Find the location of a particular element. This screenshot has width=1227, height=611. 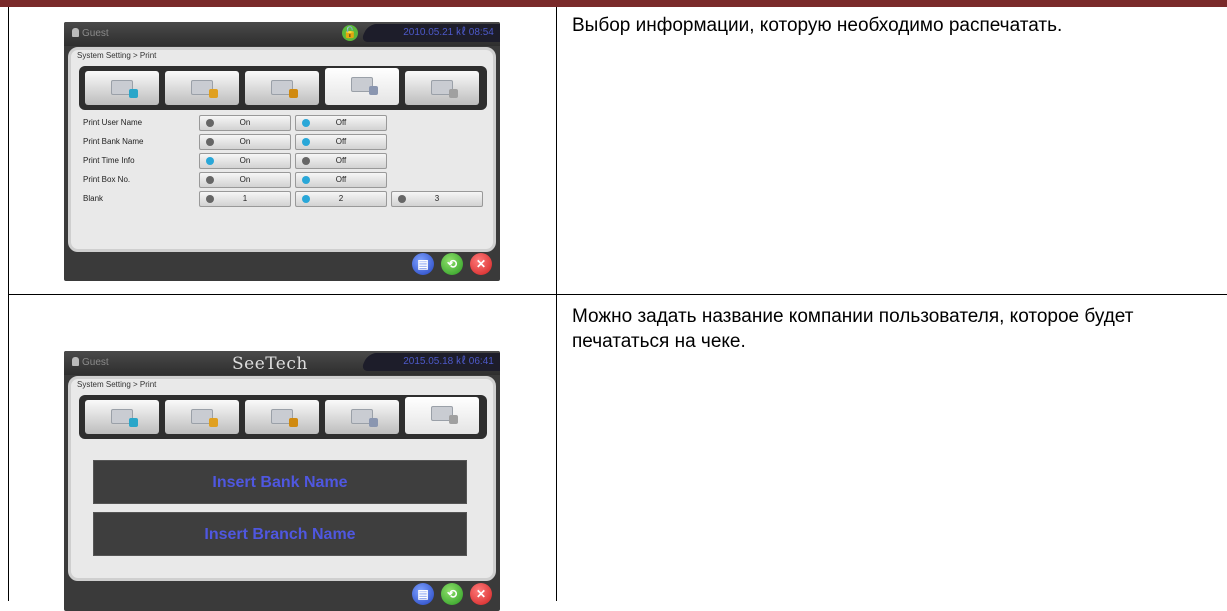

header-bar is located at coordinates (613, 3).